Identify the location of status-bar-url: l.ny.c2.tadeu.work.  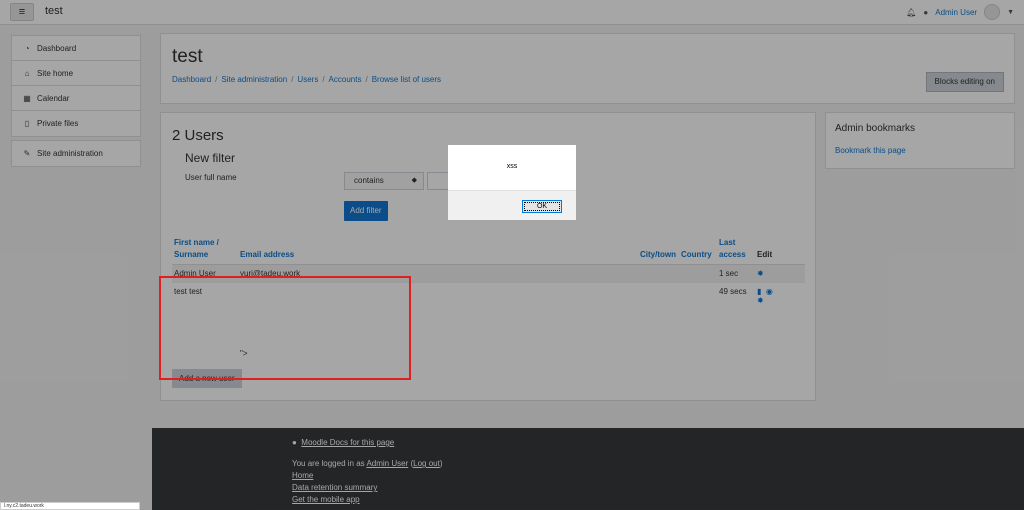
(70, 506).